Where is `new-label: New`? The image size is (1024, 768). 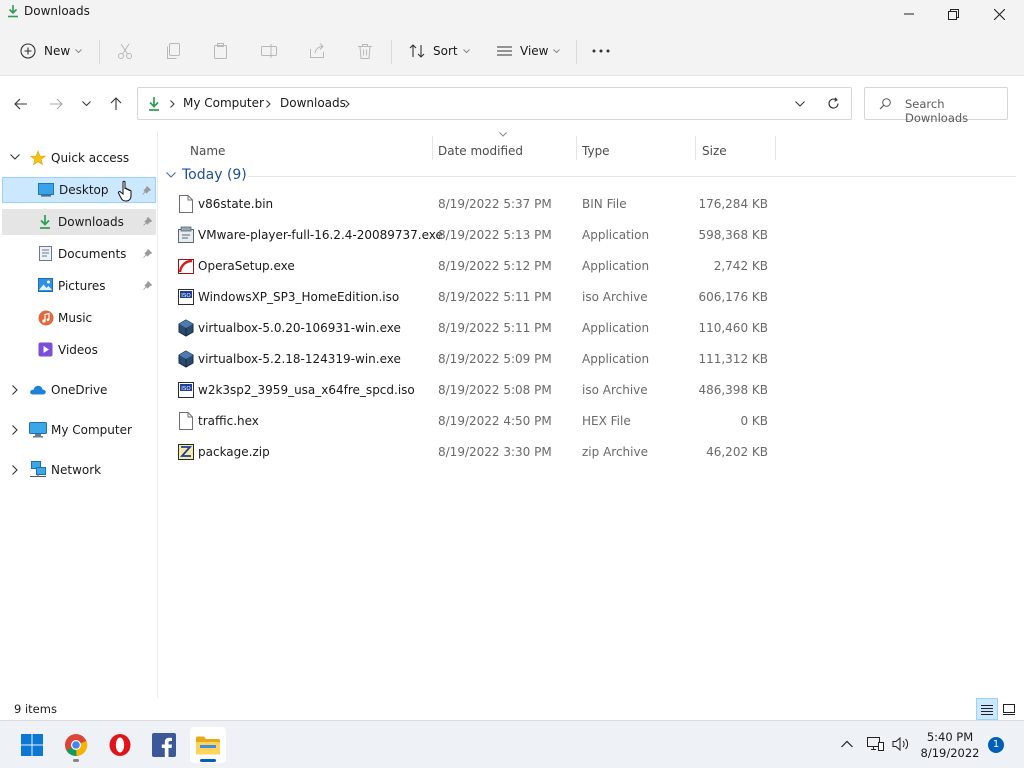 new-label: New is located at coordinates (57, 51).